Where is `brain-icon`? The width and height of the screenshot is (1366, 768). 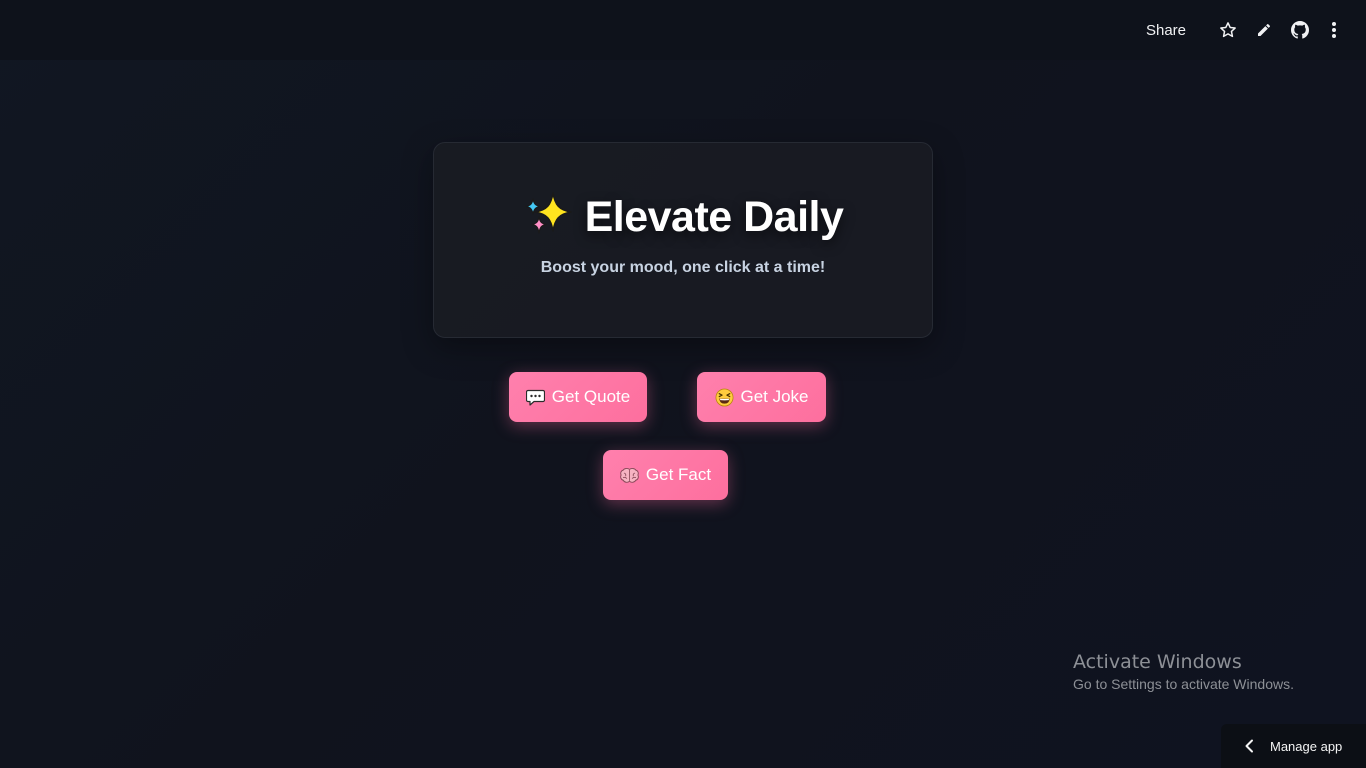
brain-icon is located at coordinates (630, 475).